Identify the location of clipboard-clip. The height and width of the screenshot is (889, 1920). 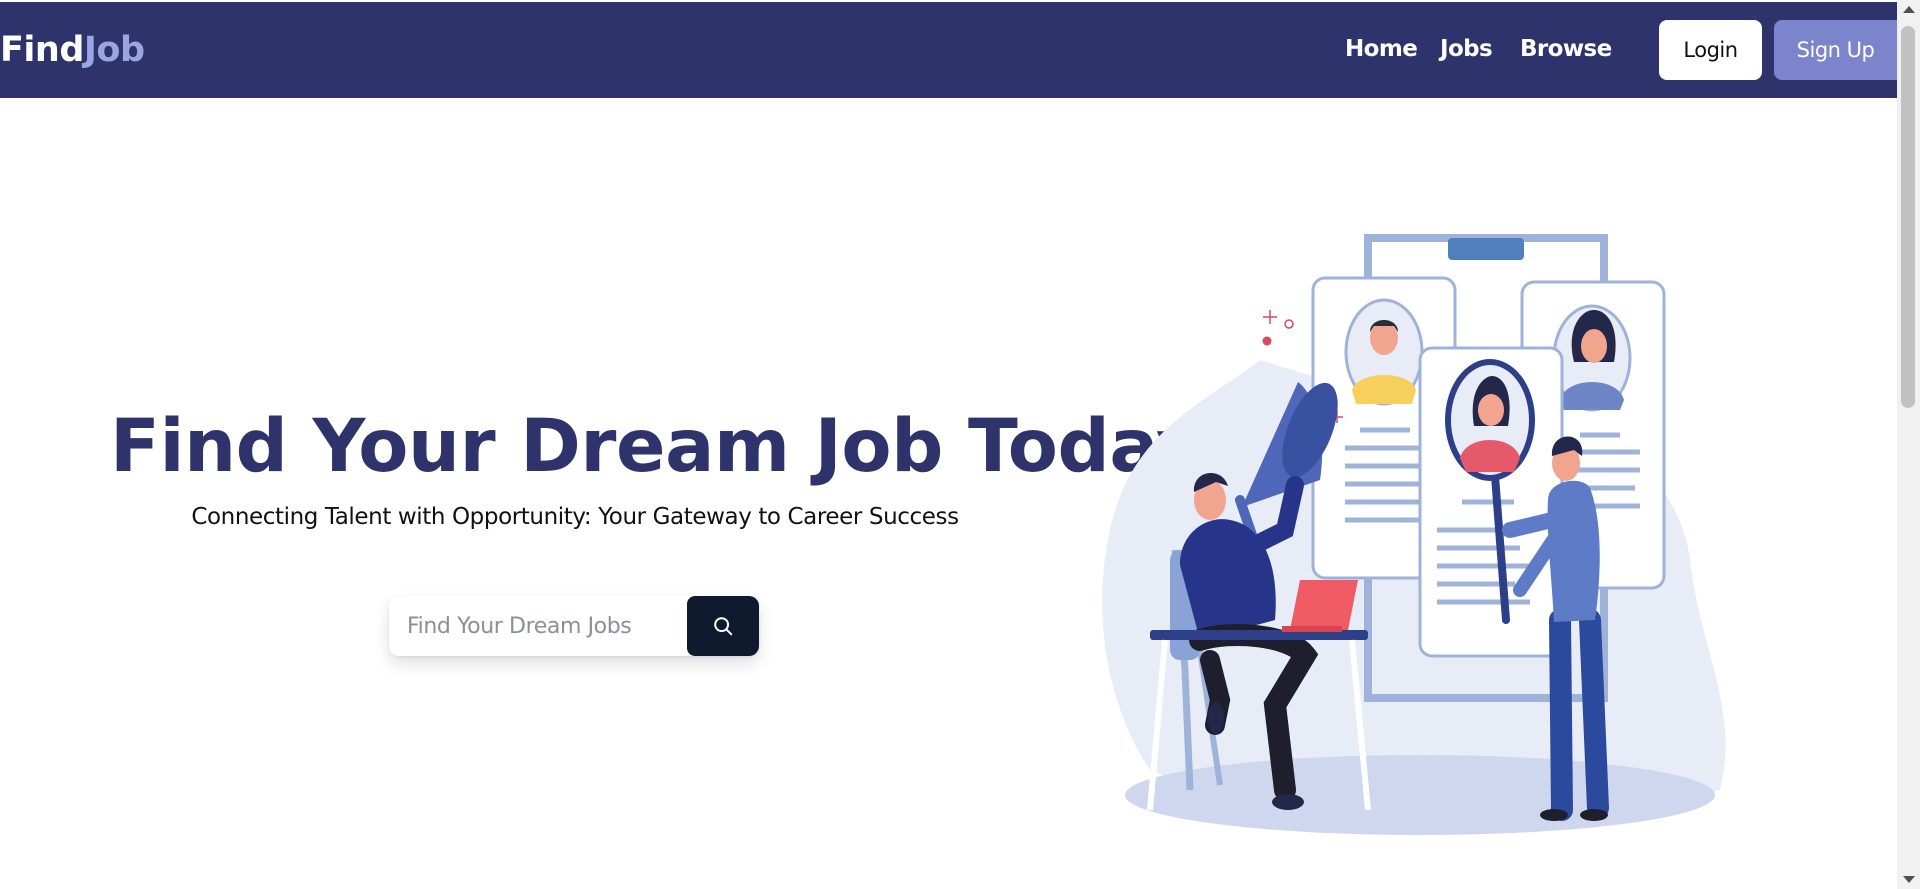
(1486, 249).